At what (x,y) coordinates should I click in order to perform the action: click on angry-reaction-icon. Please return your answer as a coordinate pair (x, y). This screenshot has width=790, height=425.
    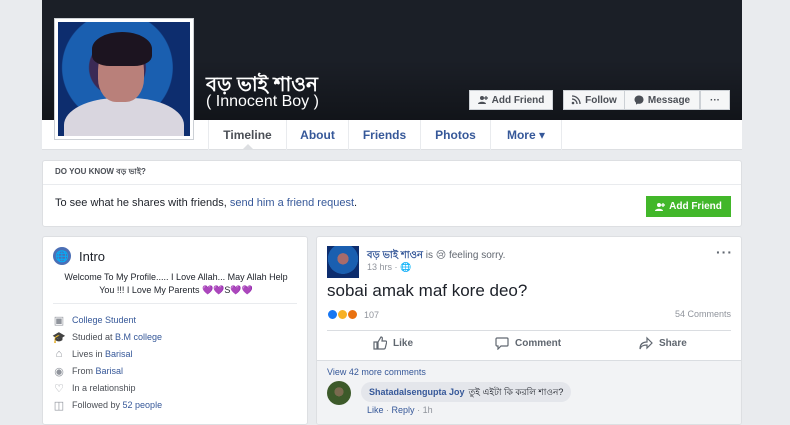
    Looking at the image, I should click on (352, 314).